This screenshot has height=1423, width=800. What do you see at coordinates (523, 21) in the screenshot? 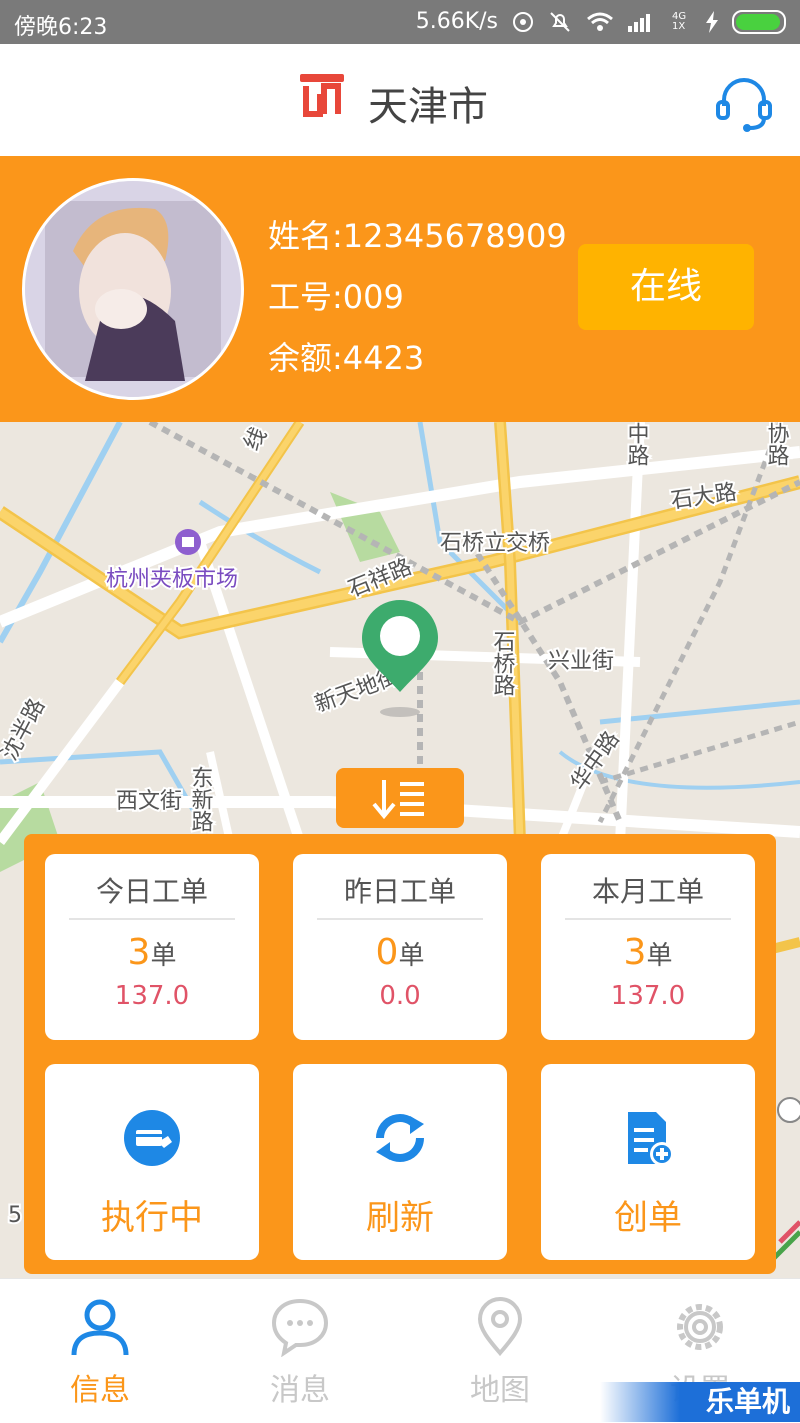
I see `hotspot-icon` at bounding box center [523, 21].